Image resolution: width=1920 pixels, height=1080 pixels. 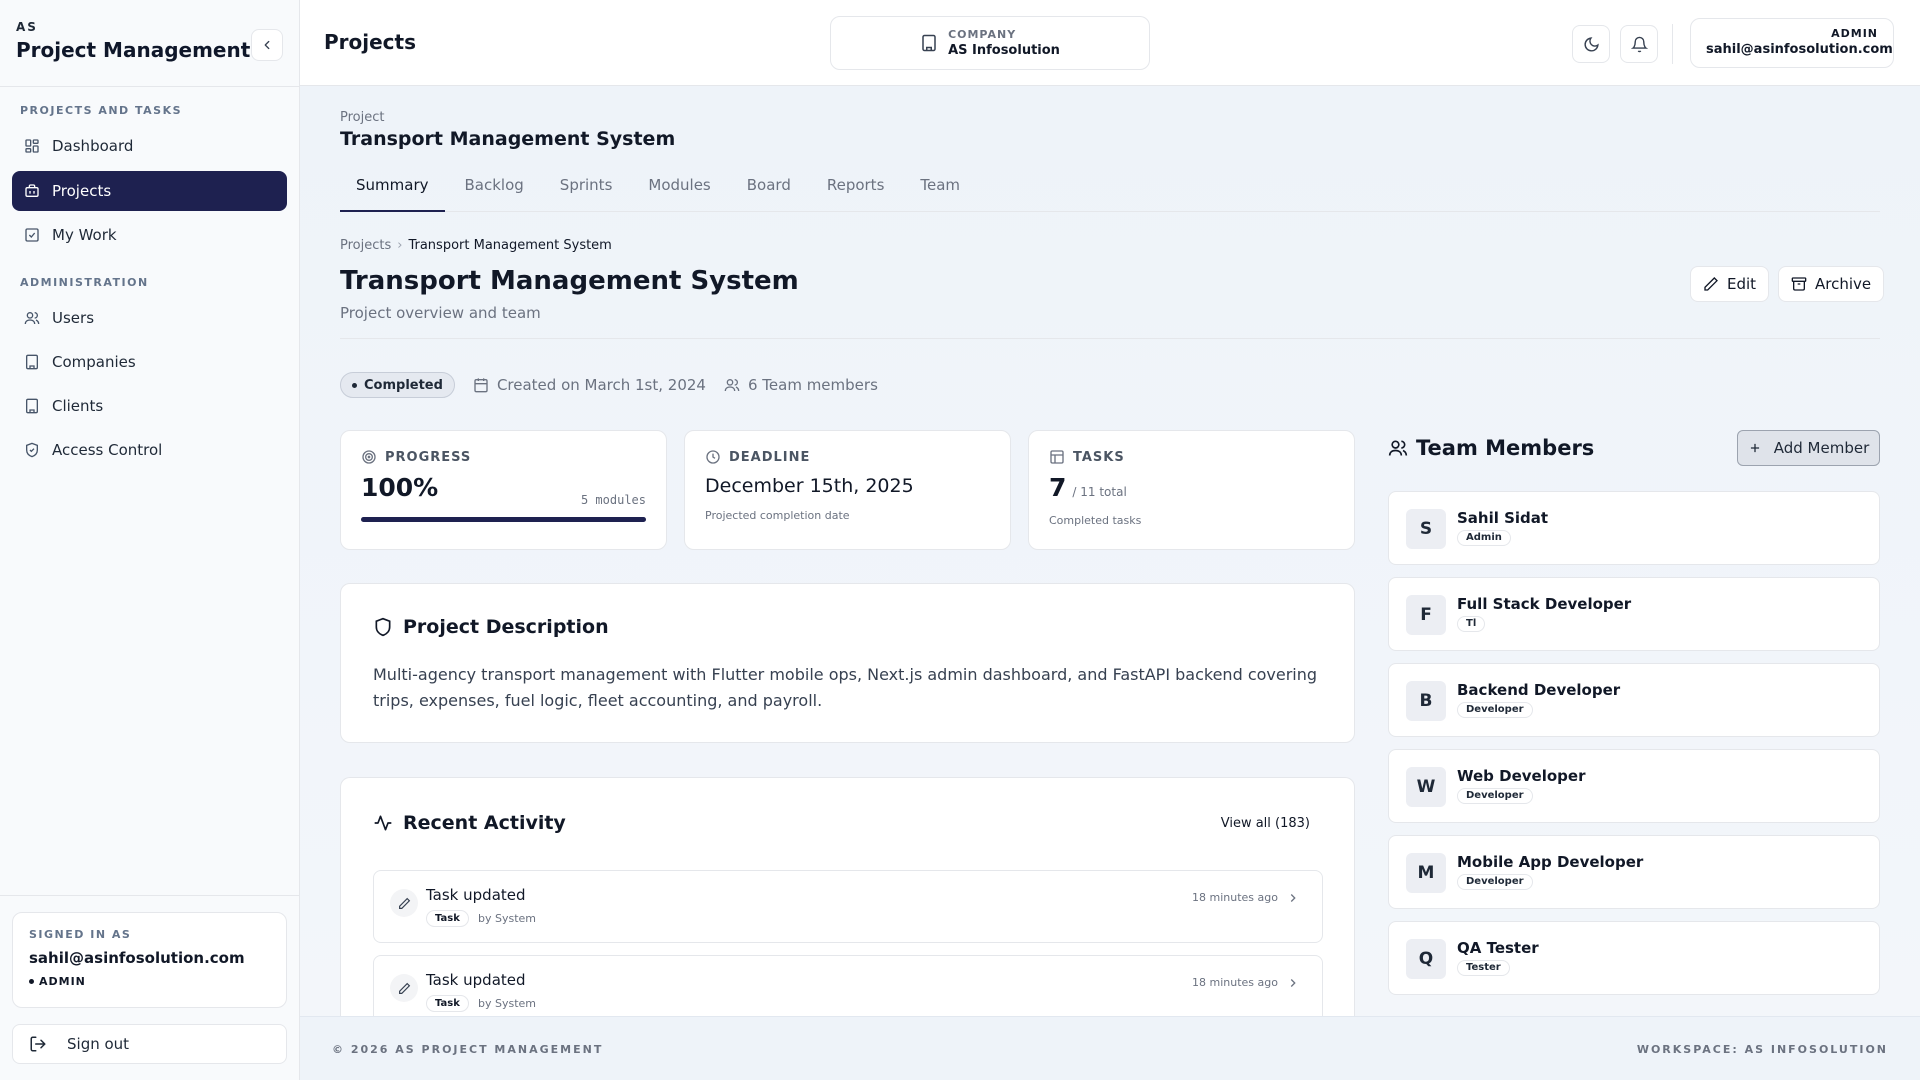 What do you see at coordinates (150, 895) in the screenshot?
I see `sidebar-bottom-divider` at bounding box center [150, 895].